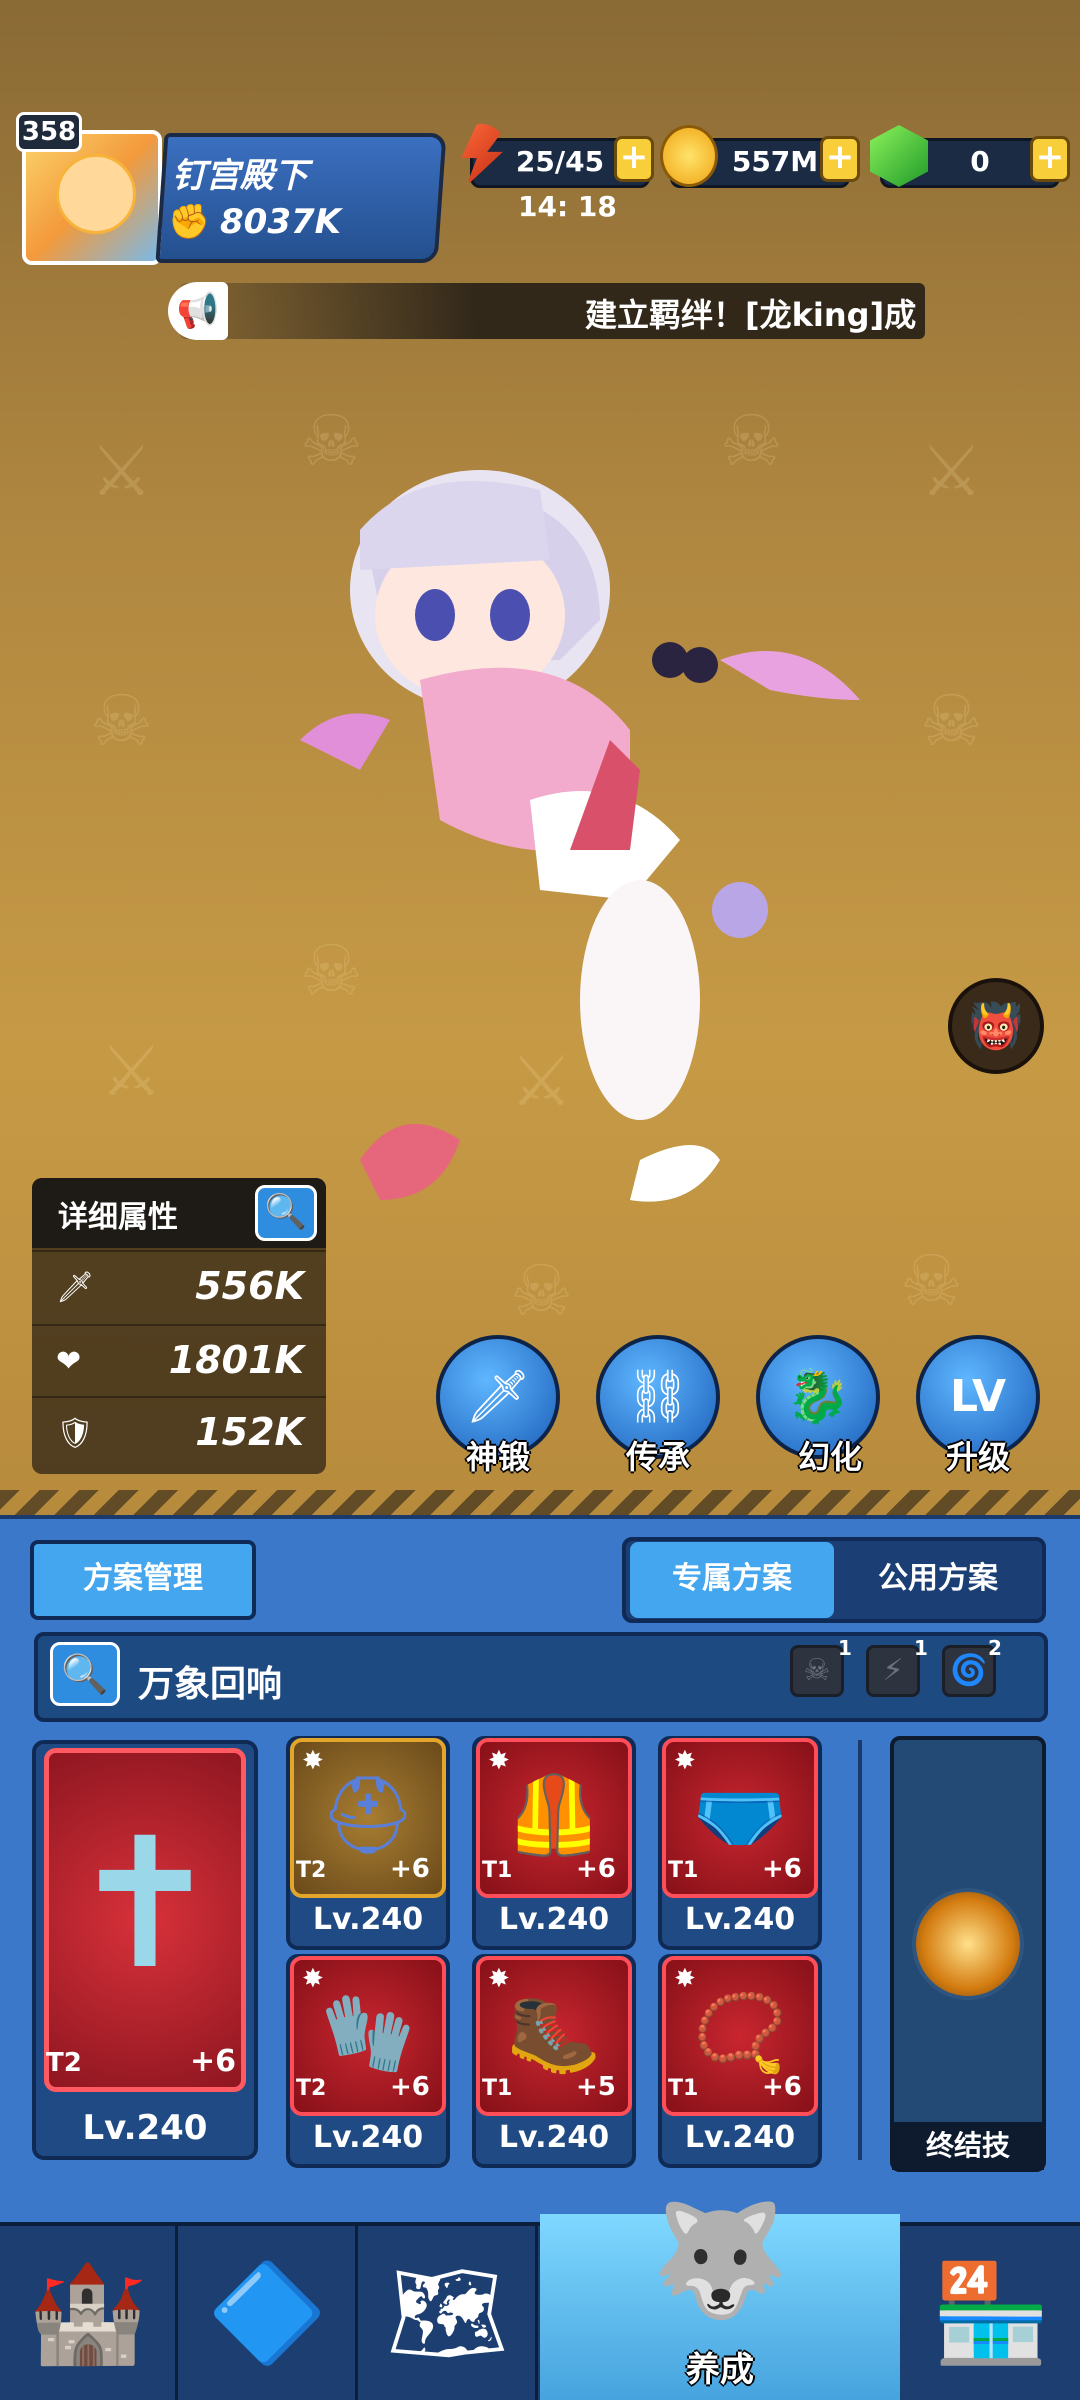  I want to click on amulet-icon: 📿, so click(740, 2032).